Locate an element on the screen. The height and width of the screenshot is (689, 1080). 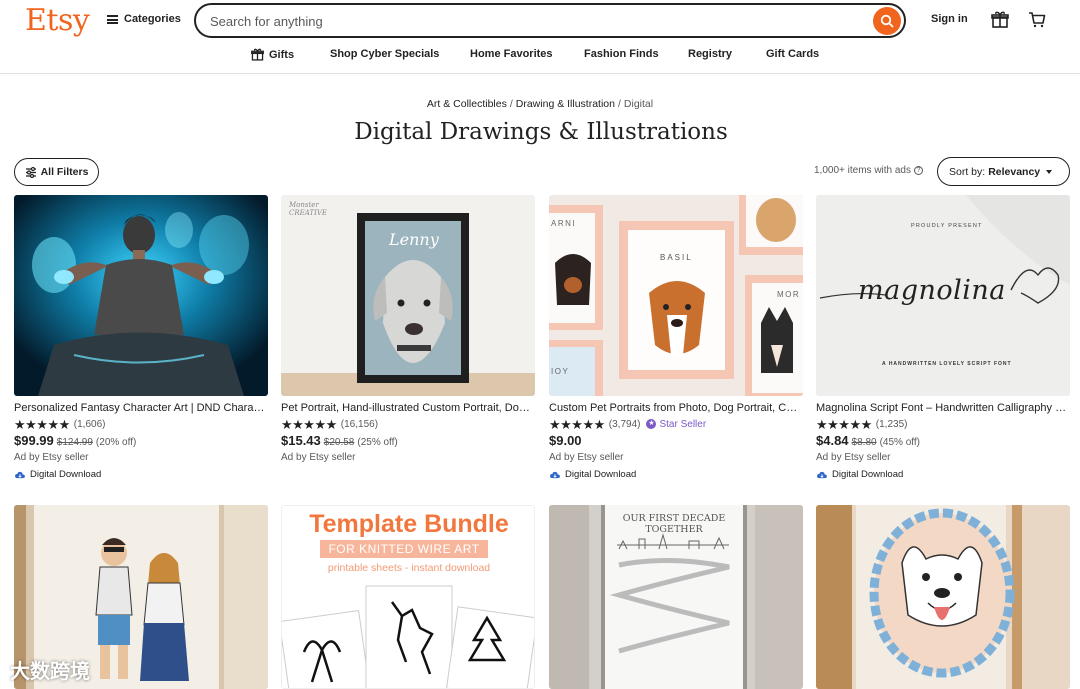
original-price: $20.58 is located at coordinates (339, 442).